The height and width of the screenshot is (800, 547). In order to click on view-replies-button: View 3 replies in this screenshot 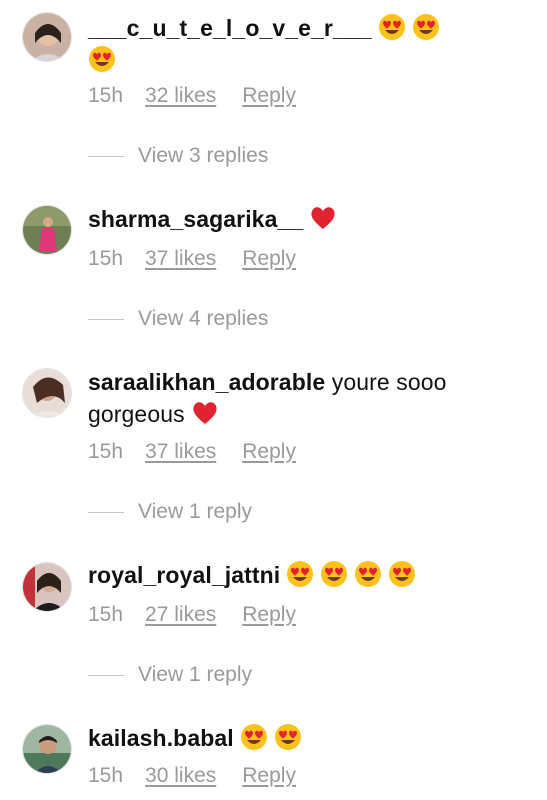, I will do `click(178, 156)`.